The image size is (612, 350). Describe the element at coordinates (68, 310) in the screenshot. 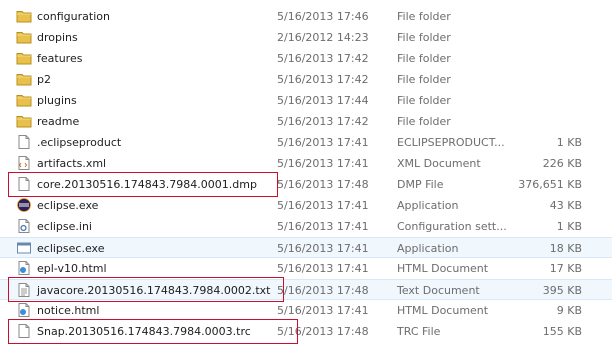

I see `file-name: notice.html` at that location.